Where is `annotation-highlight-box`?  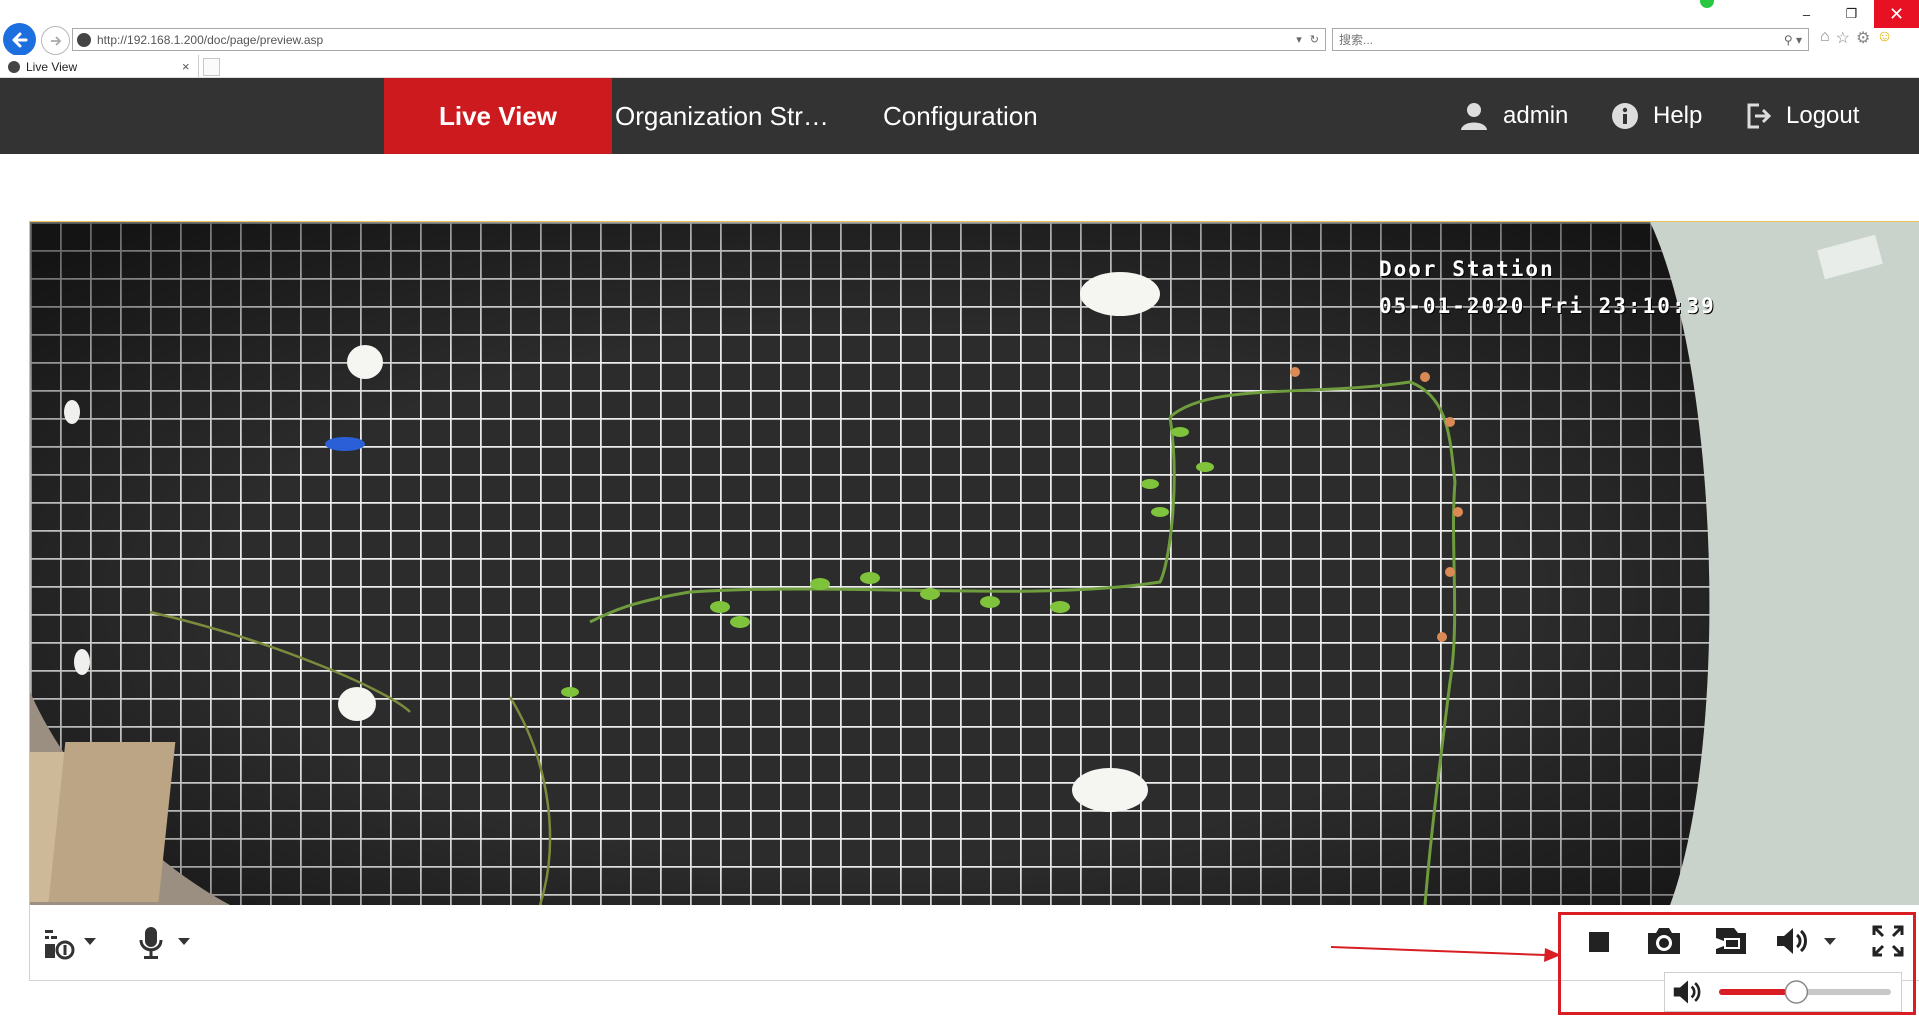 annotation-highlight-box is located at coordinates (1737, 963).